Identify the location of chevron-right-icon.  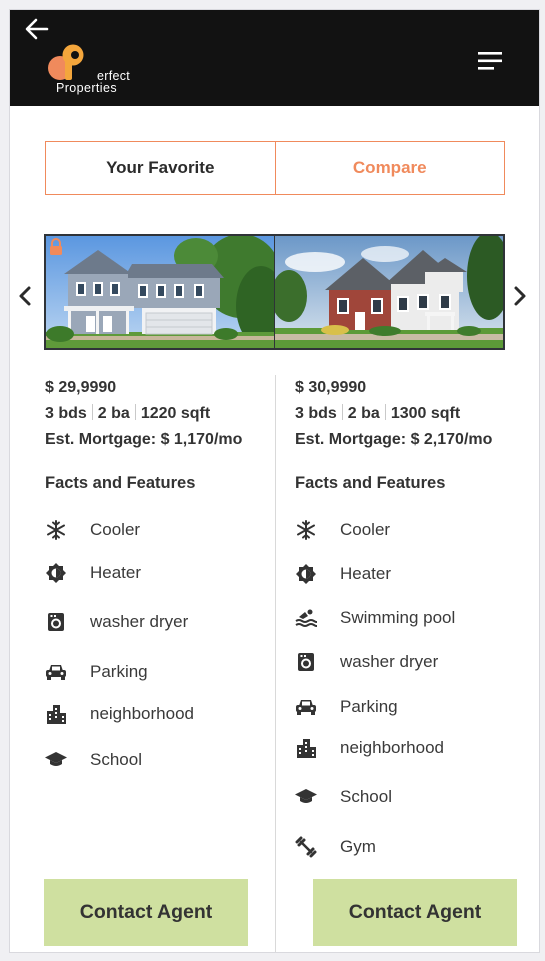
(520, 296).